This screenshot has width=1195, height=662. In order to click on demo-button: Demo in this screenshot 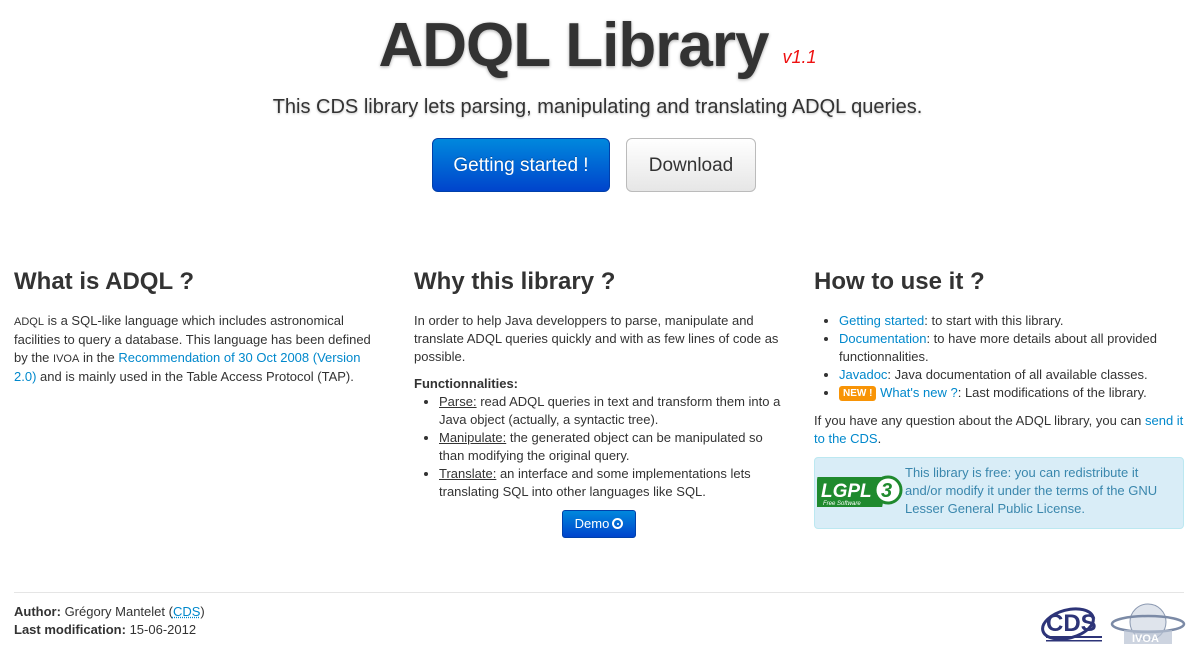, I will do `click(599, 524)`.